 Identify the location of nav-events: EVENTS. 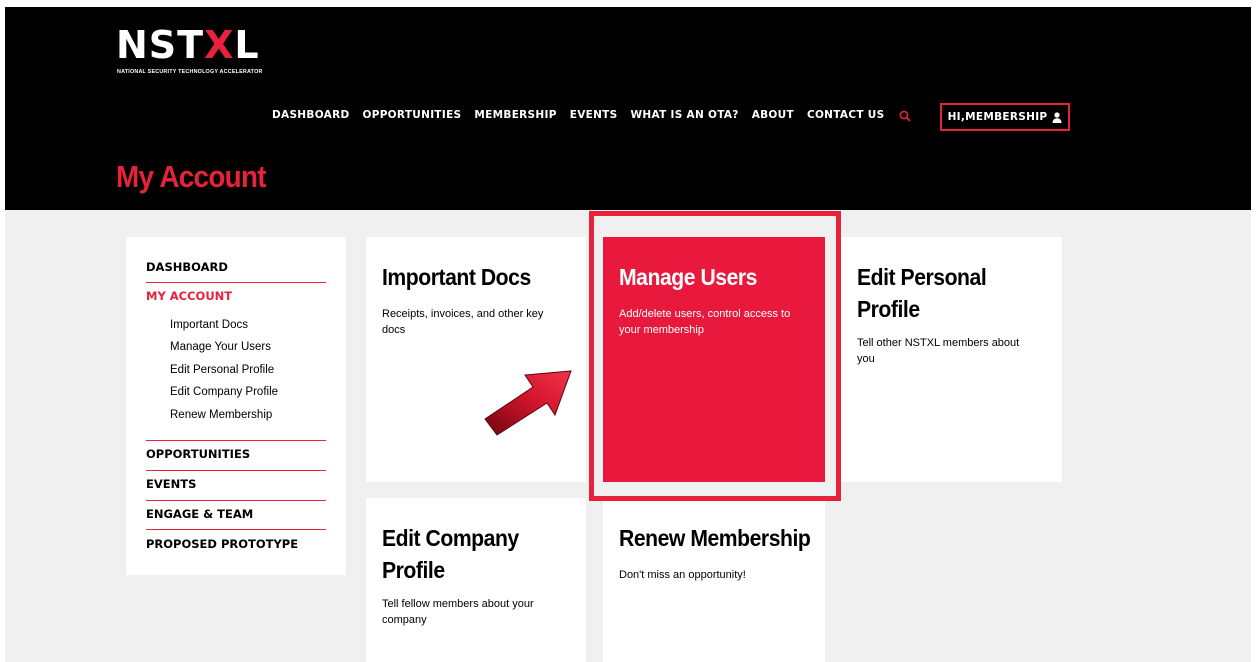
(594, 115).